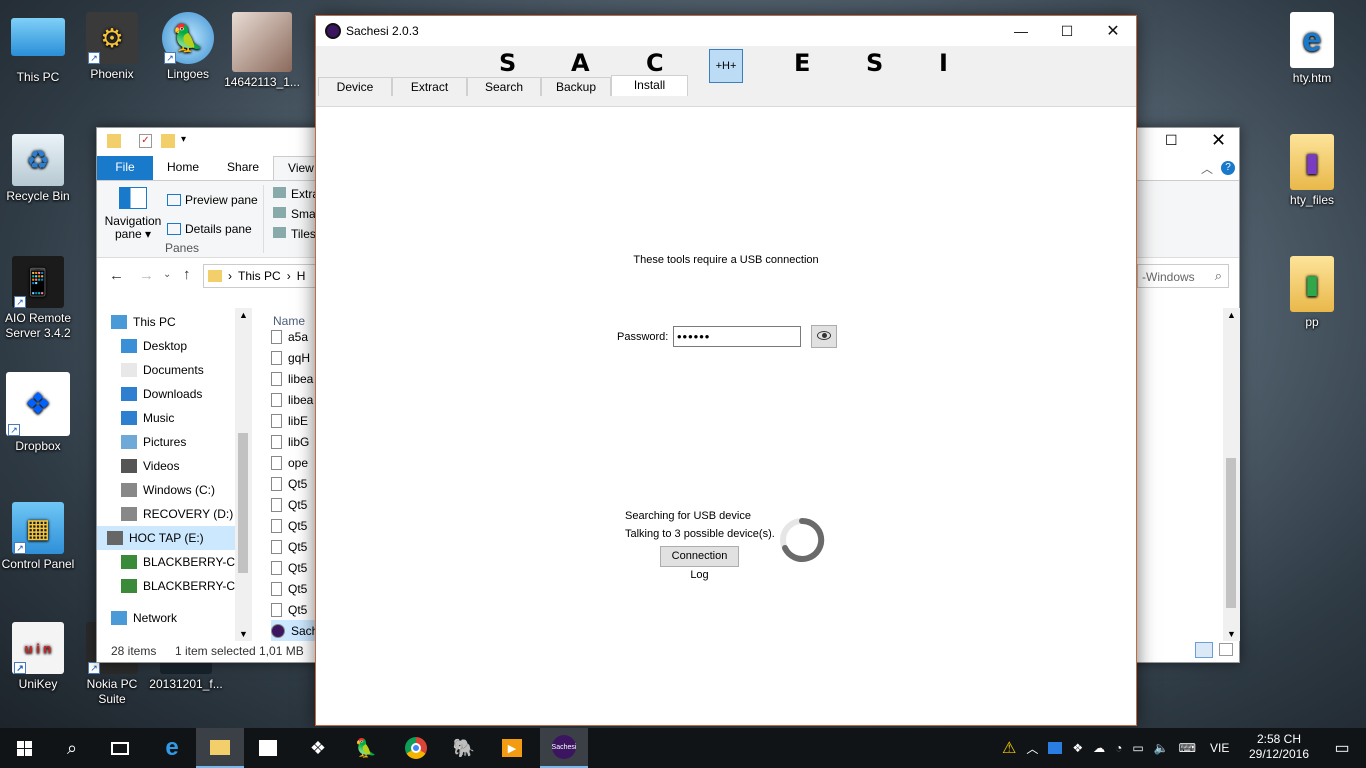 The image size is (1366, 768). Describe the element at coordinates (1279, 747) in the screenshot. I see `clock: 2:58 CH 29/12/2016` at that location.